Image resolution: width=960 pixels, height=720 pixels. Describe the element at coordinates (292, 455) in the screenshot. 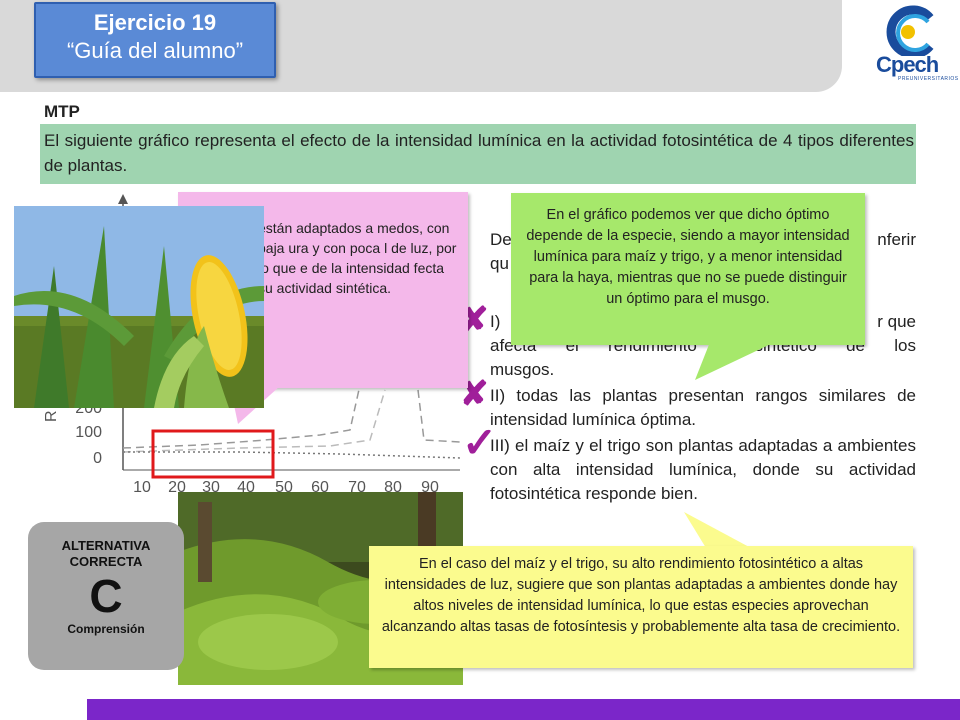

I see `series-line-dotted` at that location.